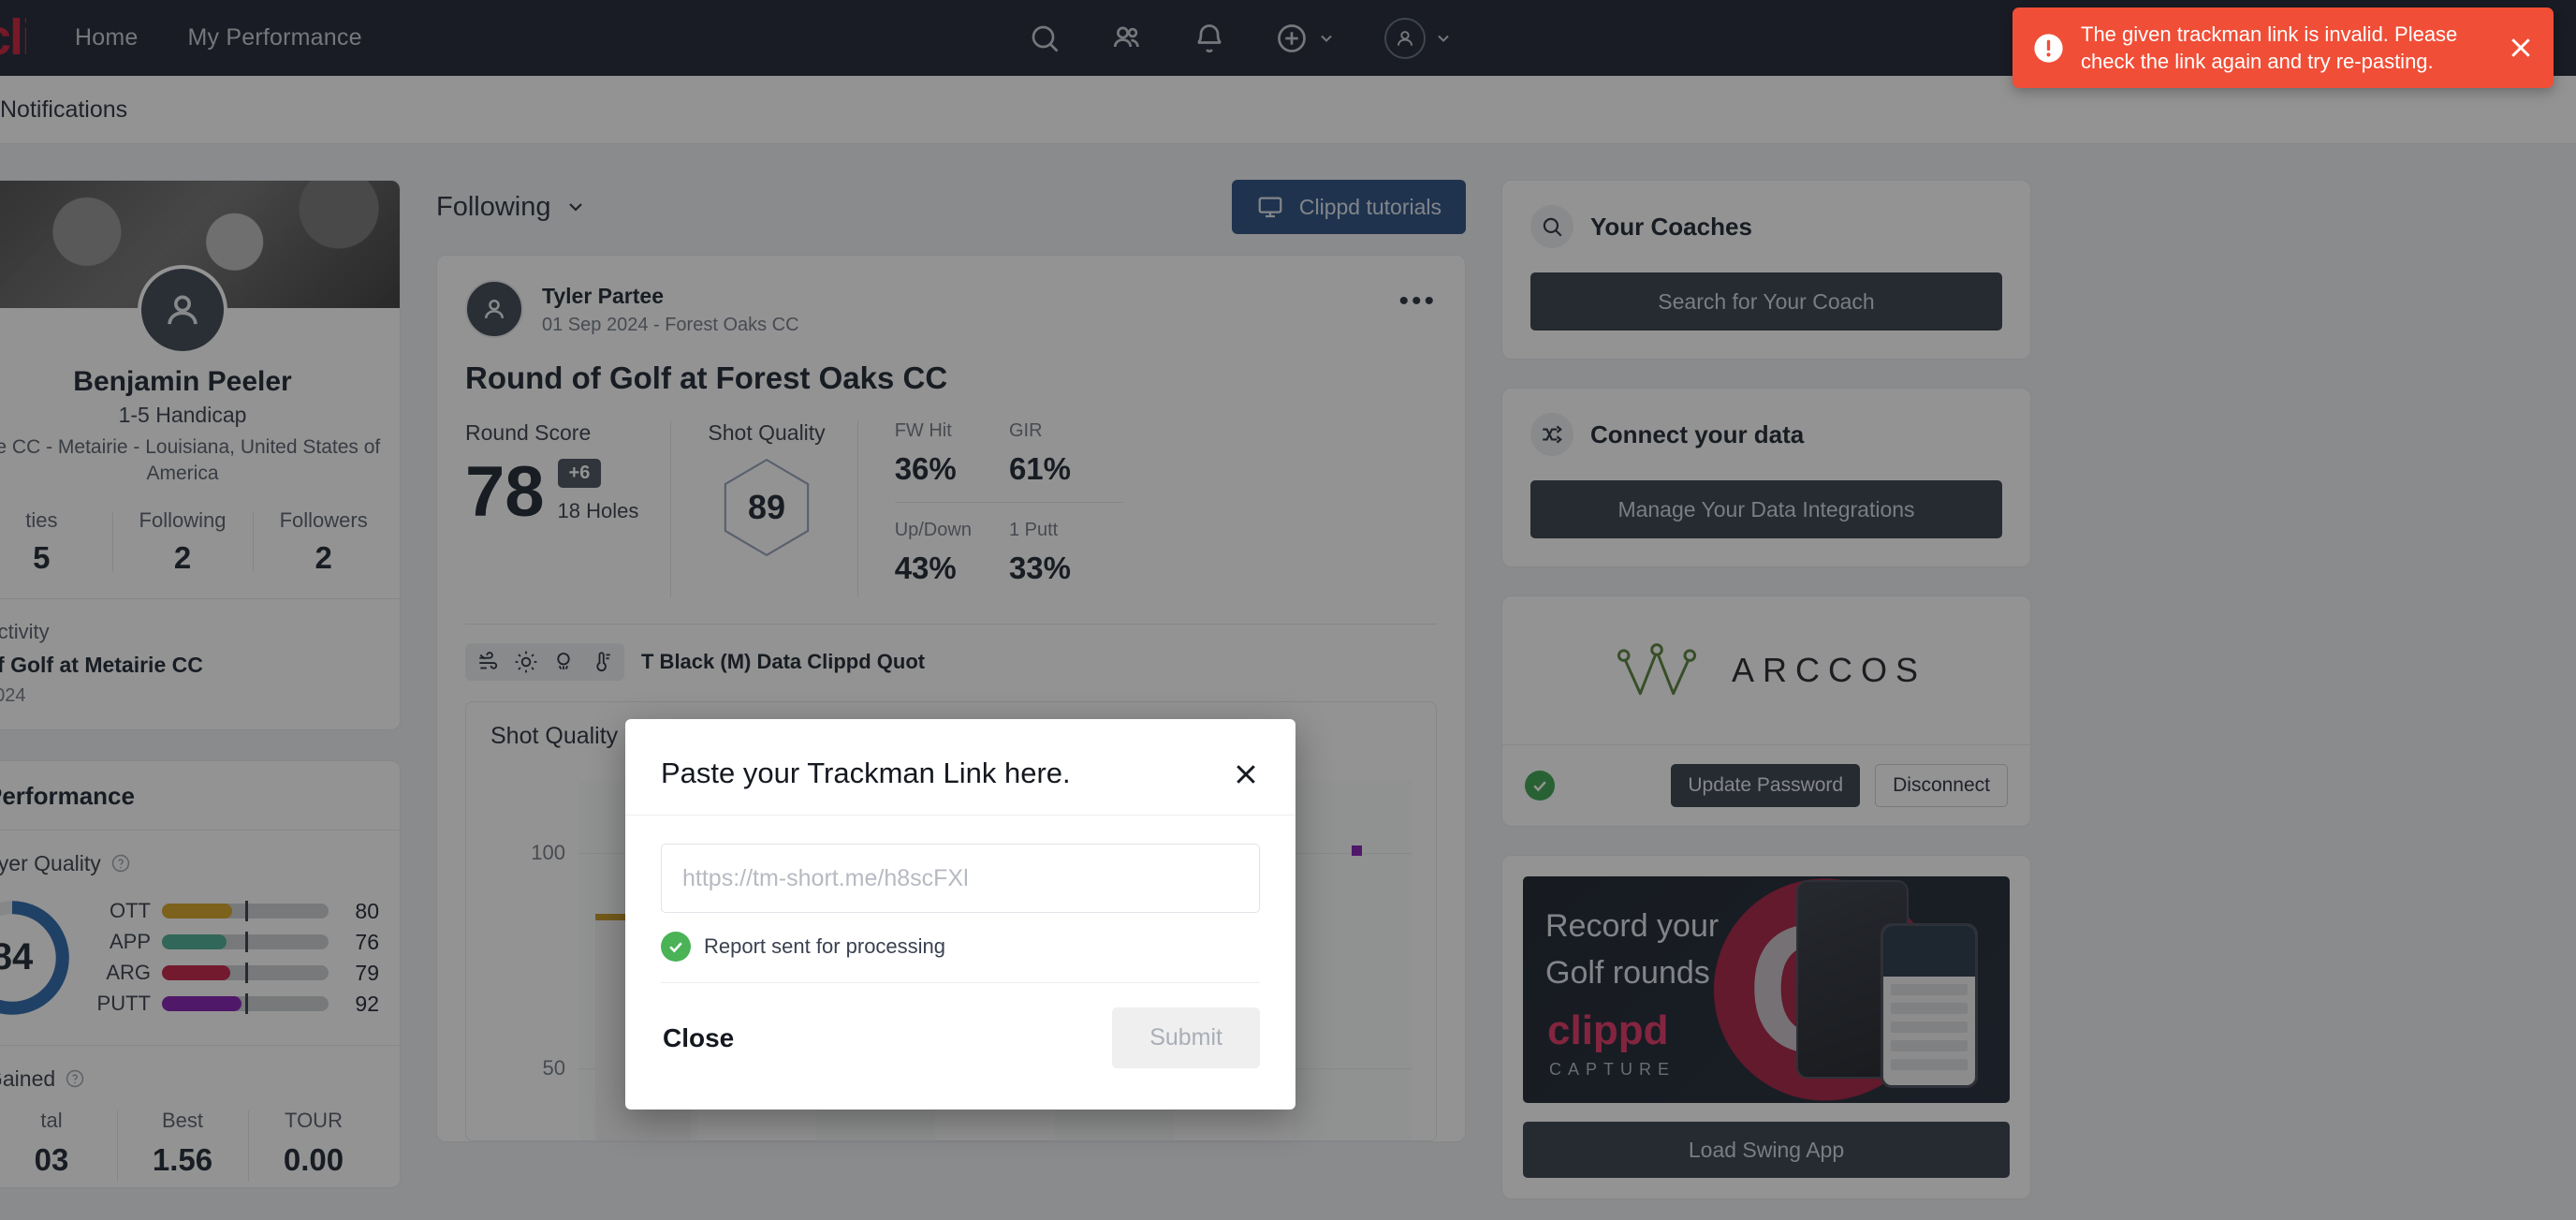  What do you see at coordinates (961, 878) in the screenshot?
I see `trackman-link-input` at bounding box center [961, 878].